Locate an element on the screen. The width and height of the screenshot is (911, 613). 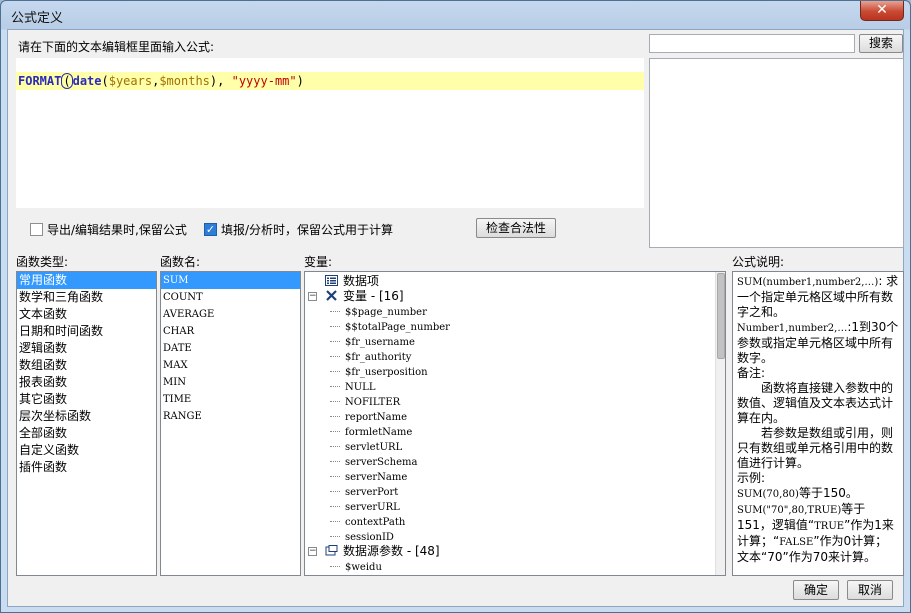
tree-node-data-item: 数据项 is located at coordinates (515, 281).